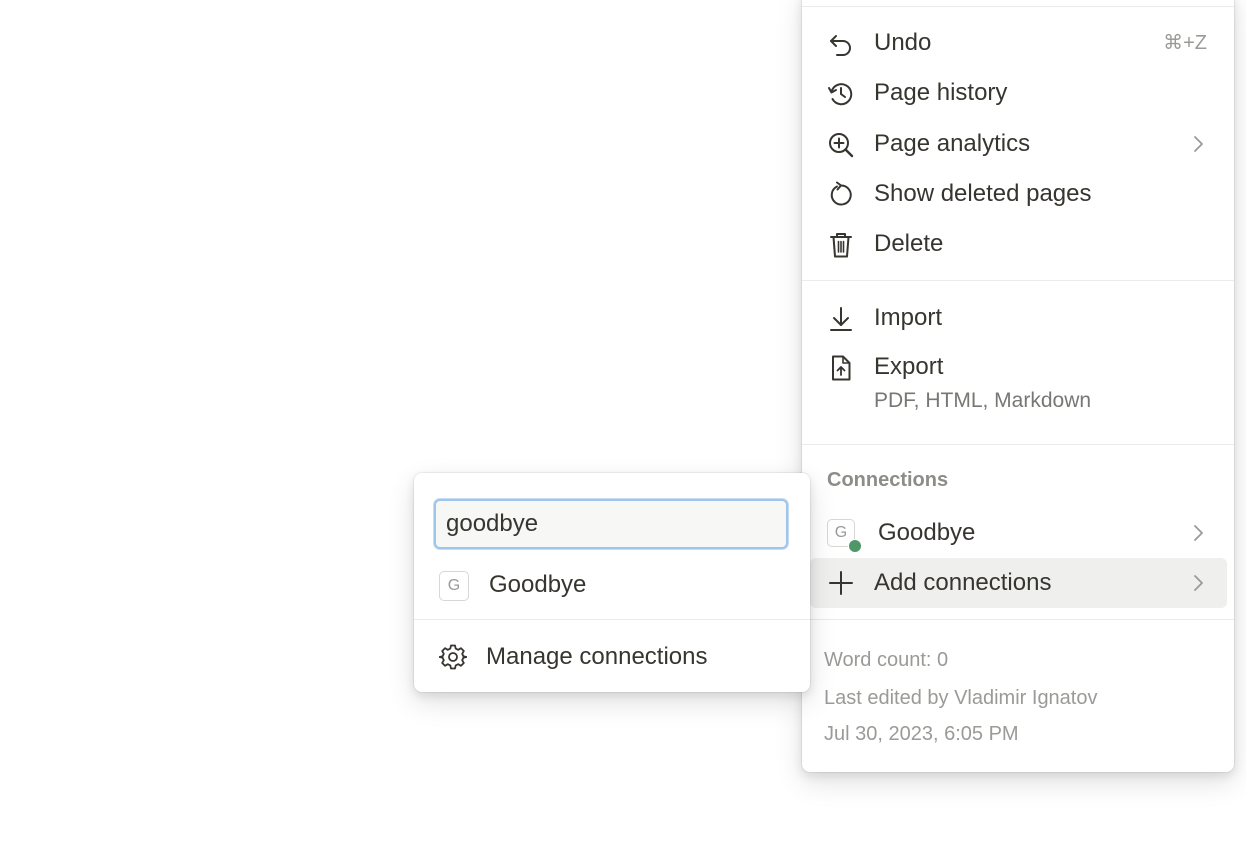 This screenshot has width=1246, height=854. What do you see at coordinates (840, 94) in the screenshot?
I see `history-icon` at bounding box center [840, 94].